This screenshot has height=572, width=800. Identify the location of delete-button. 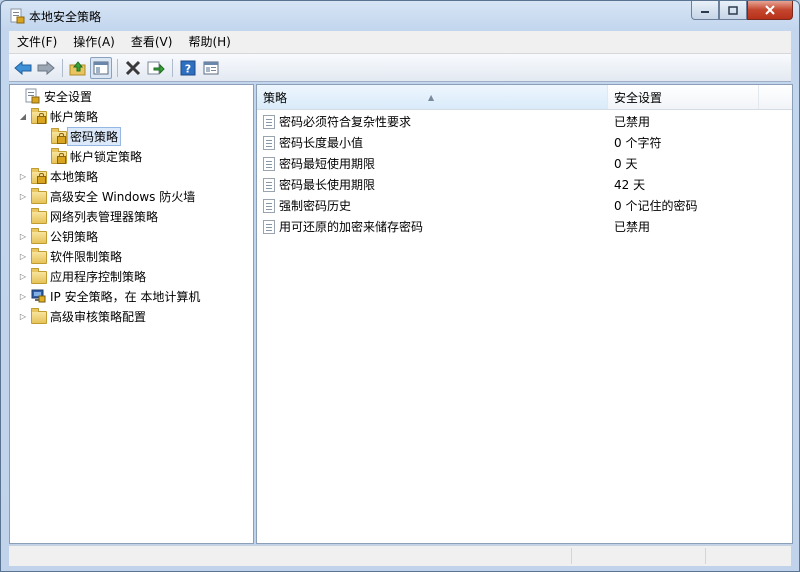
(133, 68).